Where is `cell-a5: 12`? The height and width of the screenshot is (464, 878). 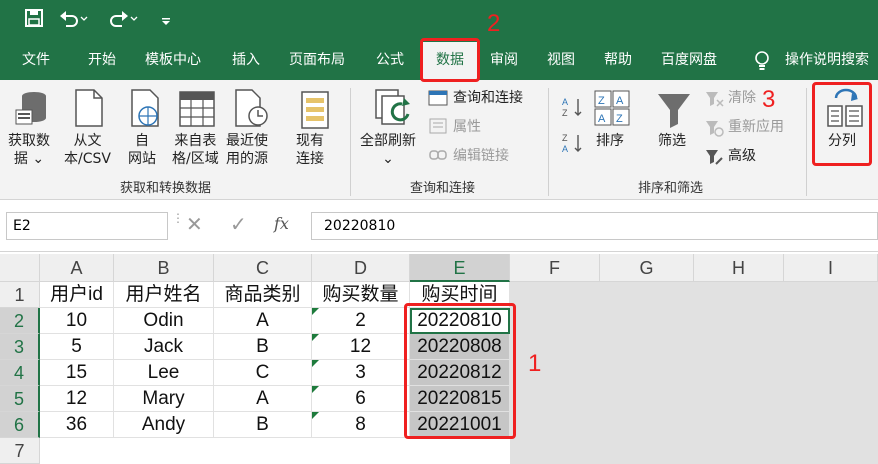 cell-a5: 12 is located at coordinates (77, 399).